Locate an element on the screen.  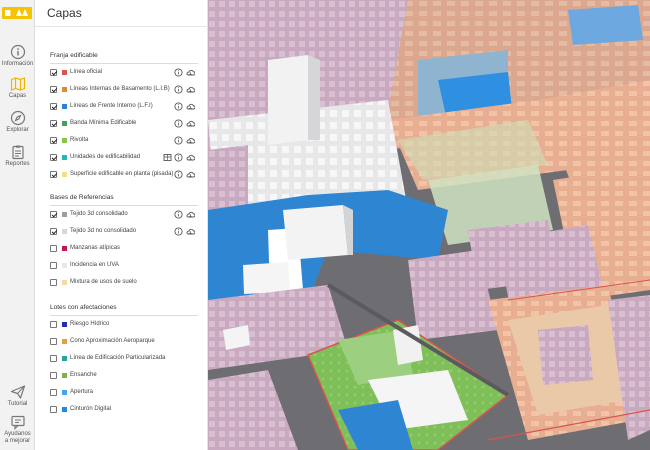
layer-row: Incidencia en UVA is located at coordinates (127, 266).